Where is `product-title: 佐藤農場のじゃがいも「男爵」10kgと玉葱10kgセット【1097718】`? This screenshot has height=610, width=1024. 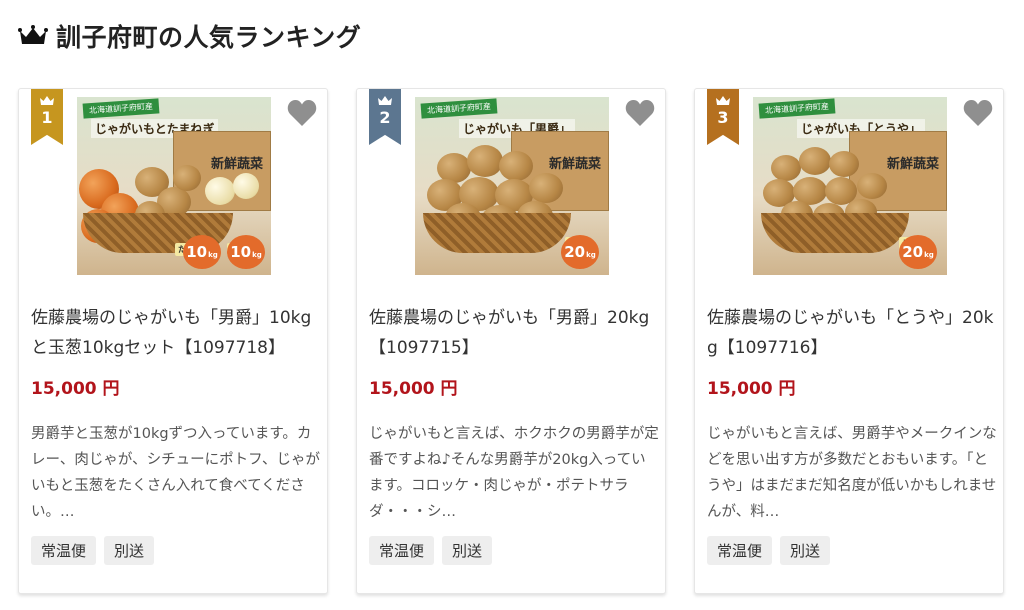
product-title: 佐藤農場のじゃがいも「男爵」10kgと玉葱10kgセット【1097718】 is located at coordinates (176, 333).